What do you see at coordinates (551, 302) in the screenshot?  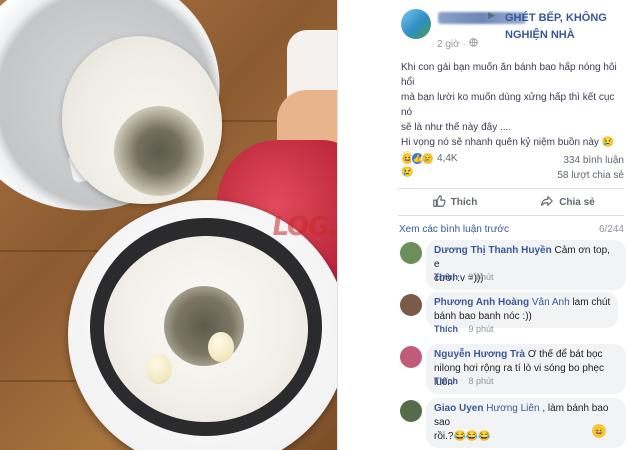 I see `comment-mention: Vân Anh` at bounding box center [551, 302].